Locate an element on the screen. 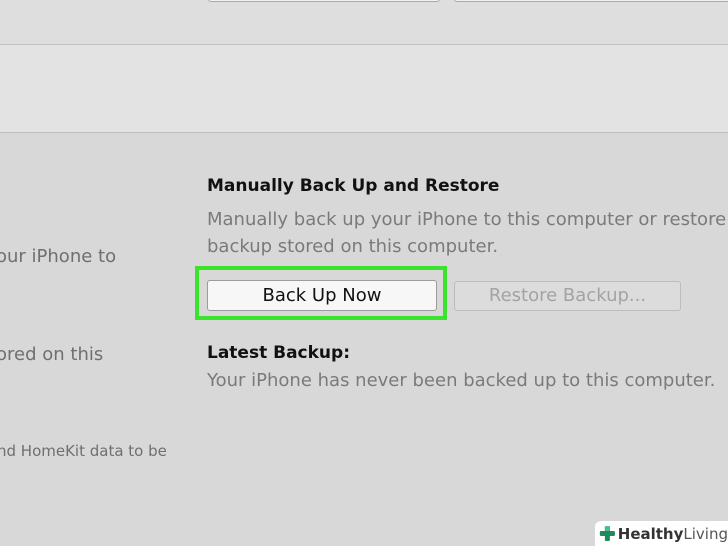  top-left-button is located at coordinates (324, 1).